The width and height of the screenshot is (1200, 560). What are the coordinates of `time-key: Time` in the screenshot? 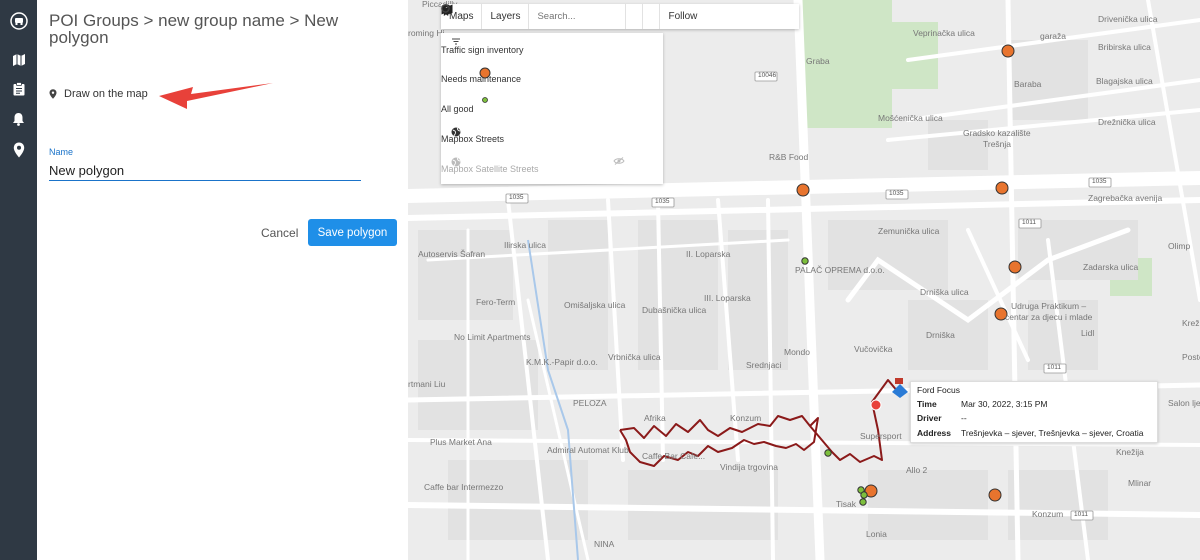 It's located at (927, 404).